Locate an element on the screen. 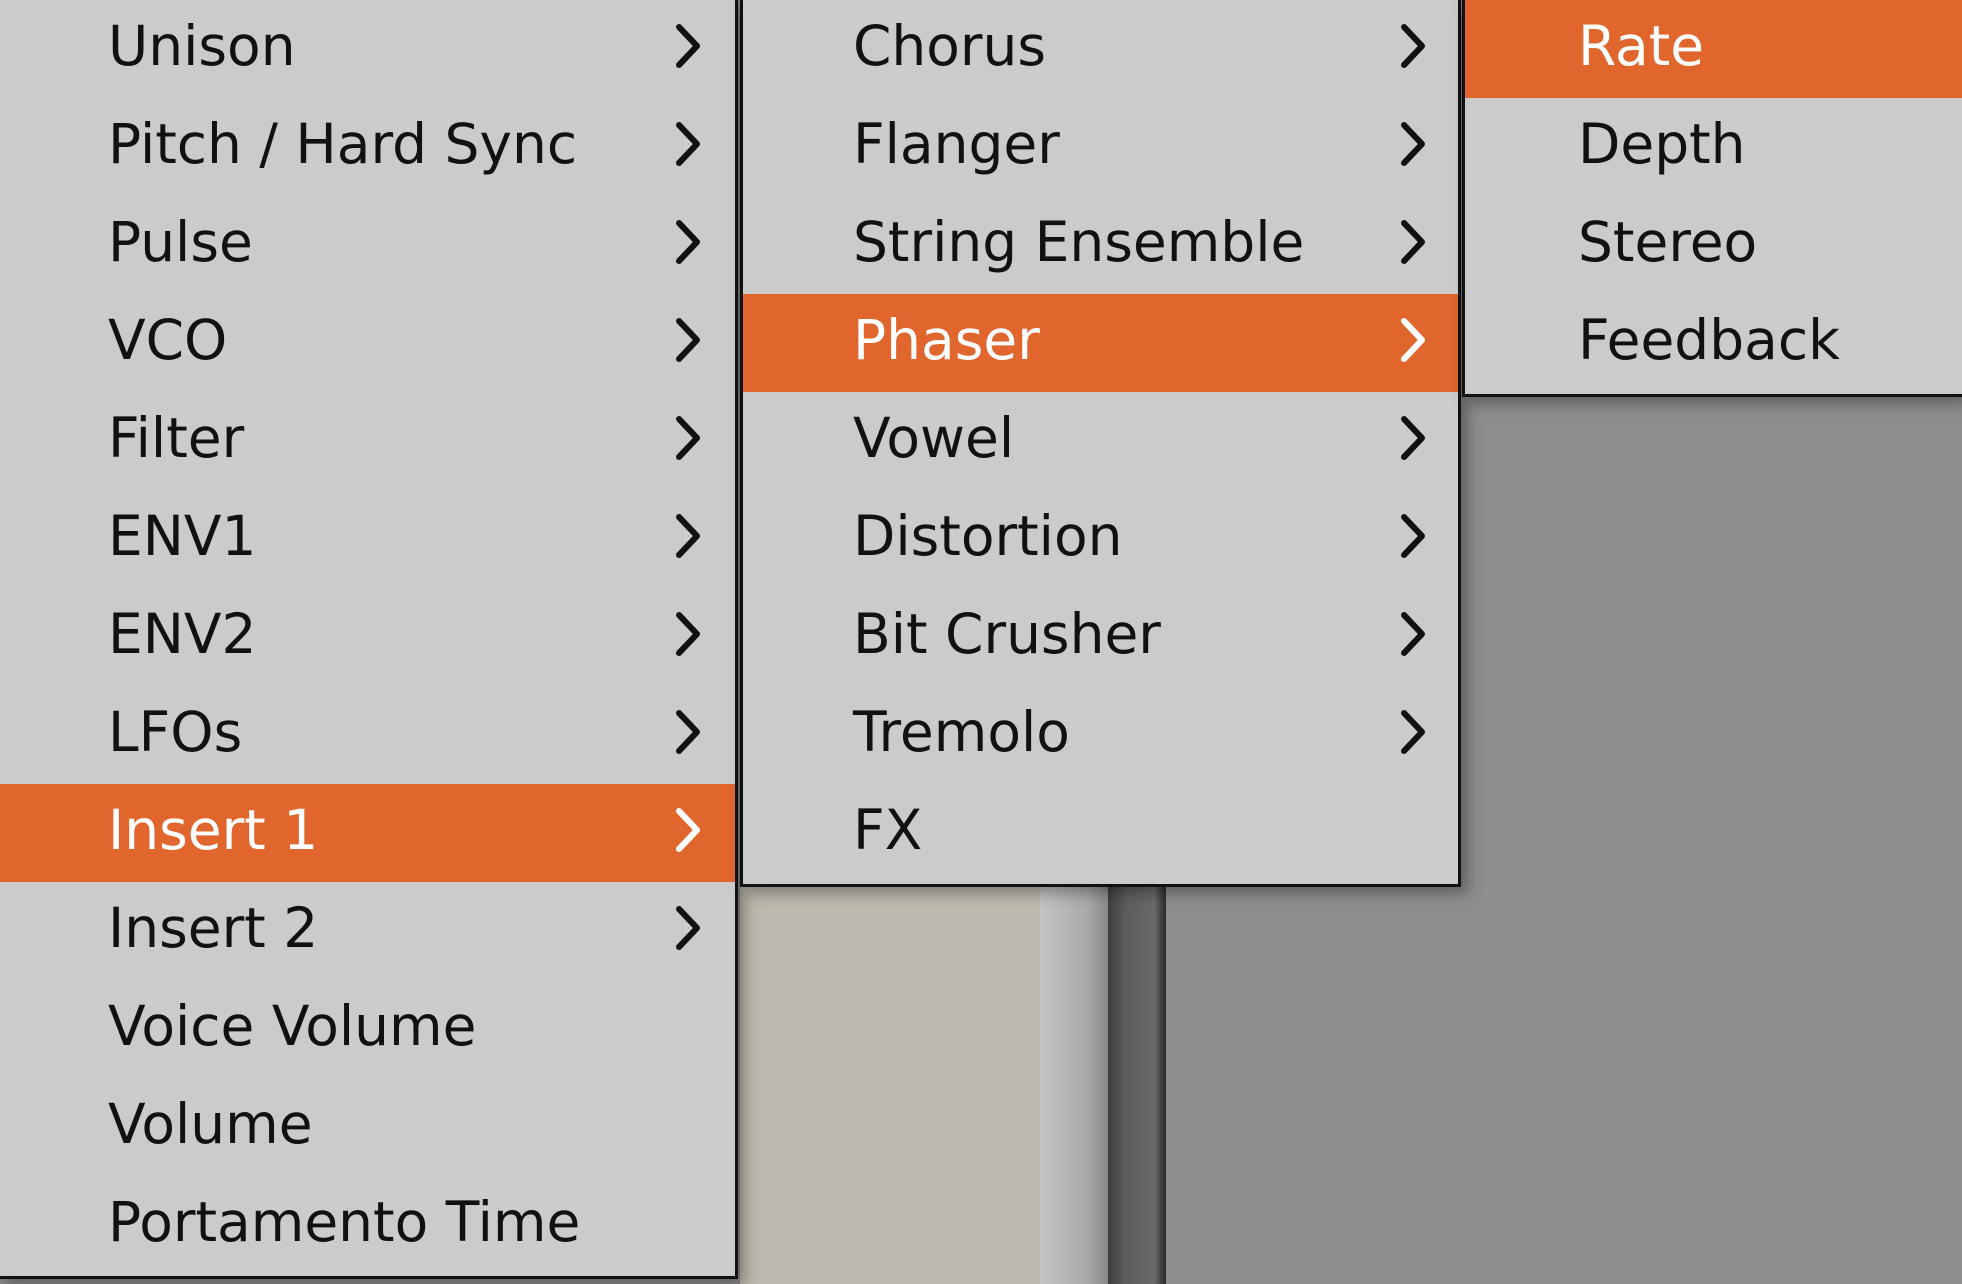  menu-item-label: Insert 1 is located at coordinates (213, 830).